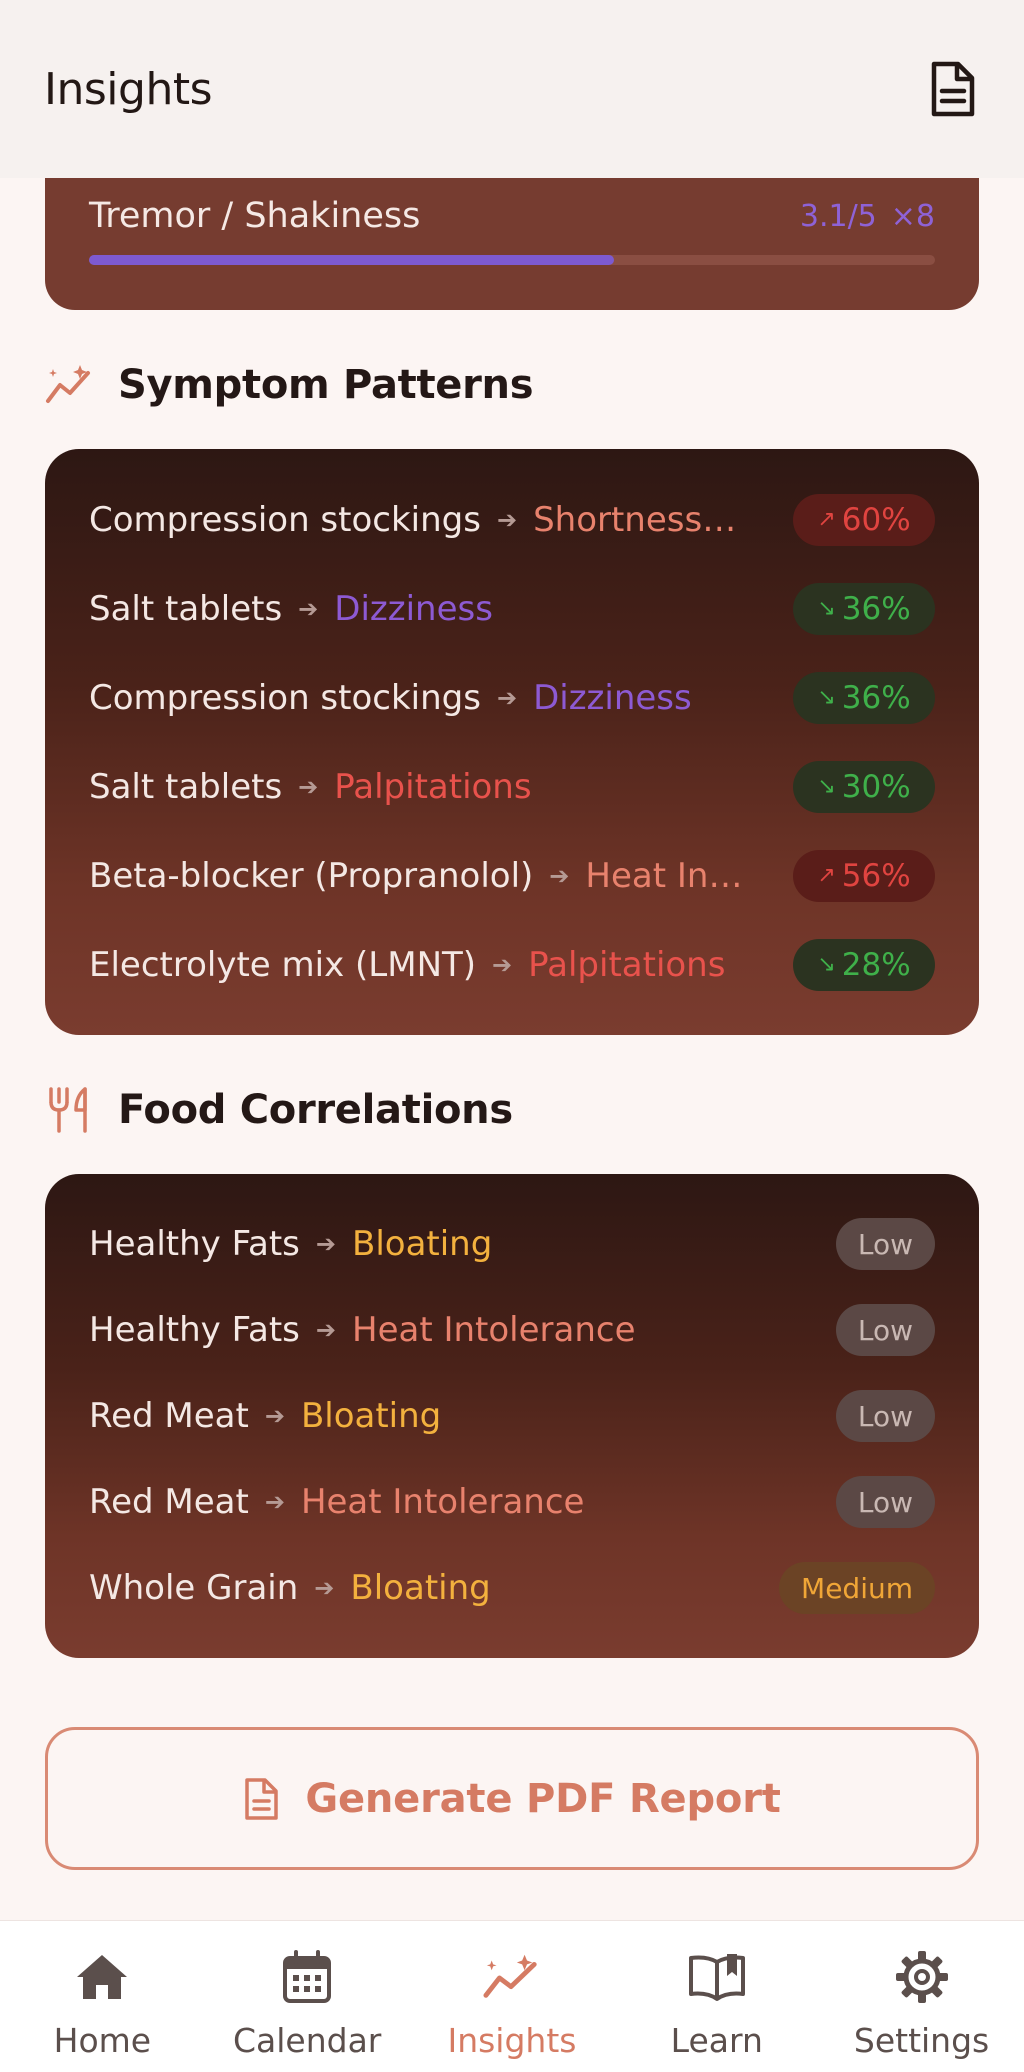 The width and height of the screenshot is (1024, 2072). Describe the element at coordinates (838, 216) in the screenshot. I see `tremor-score-value: 3.1/5` at that location.